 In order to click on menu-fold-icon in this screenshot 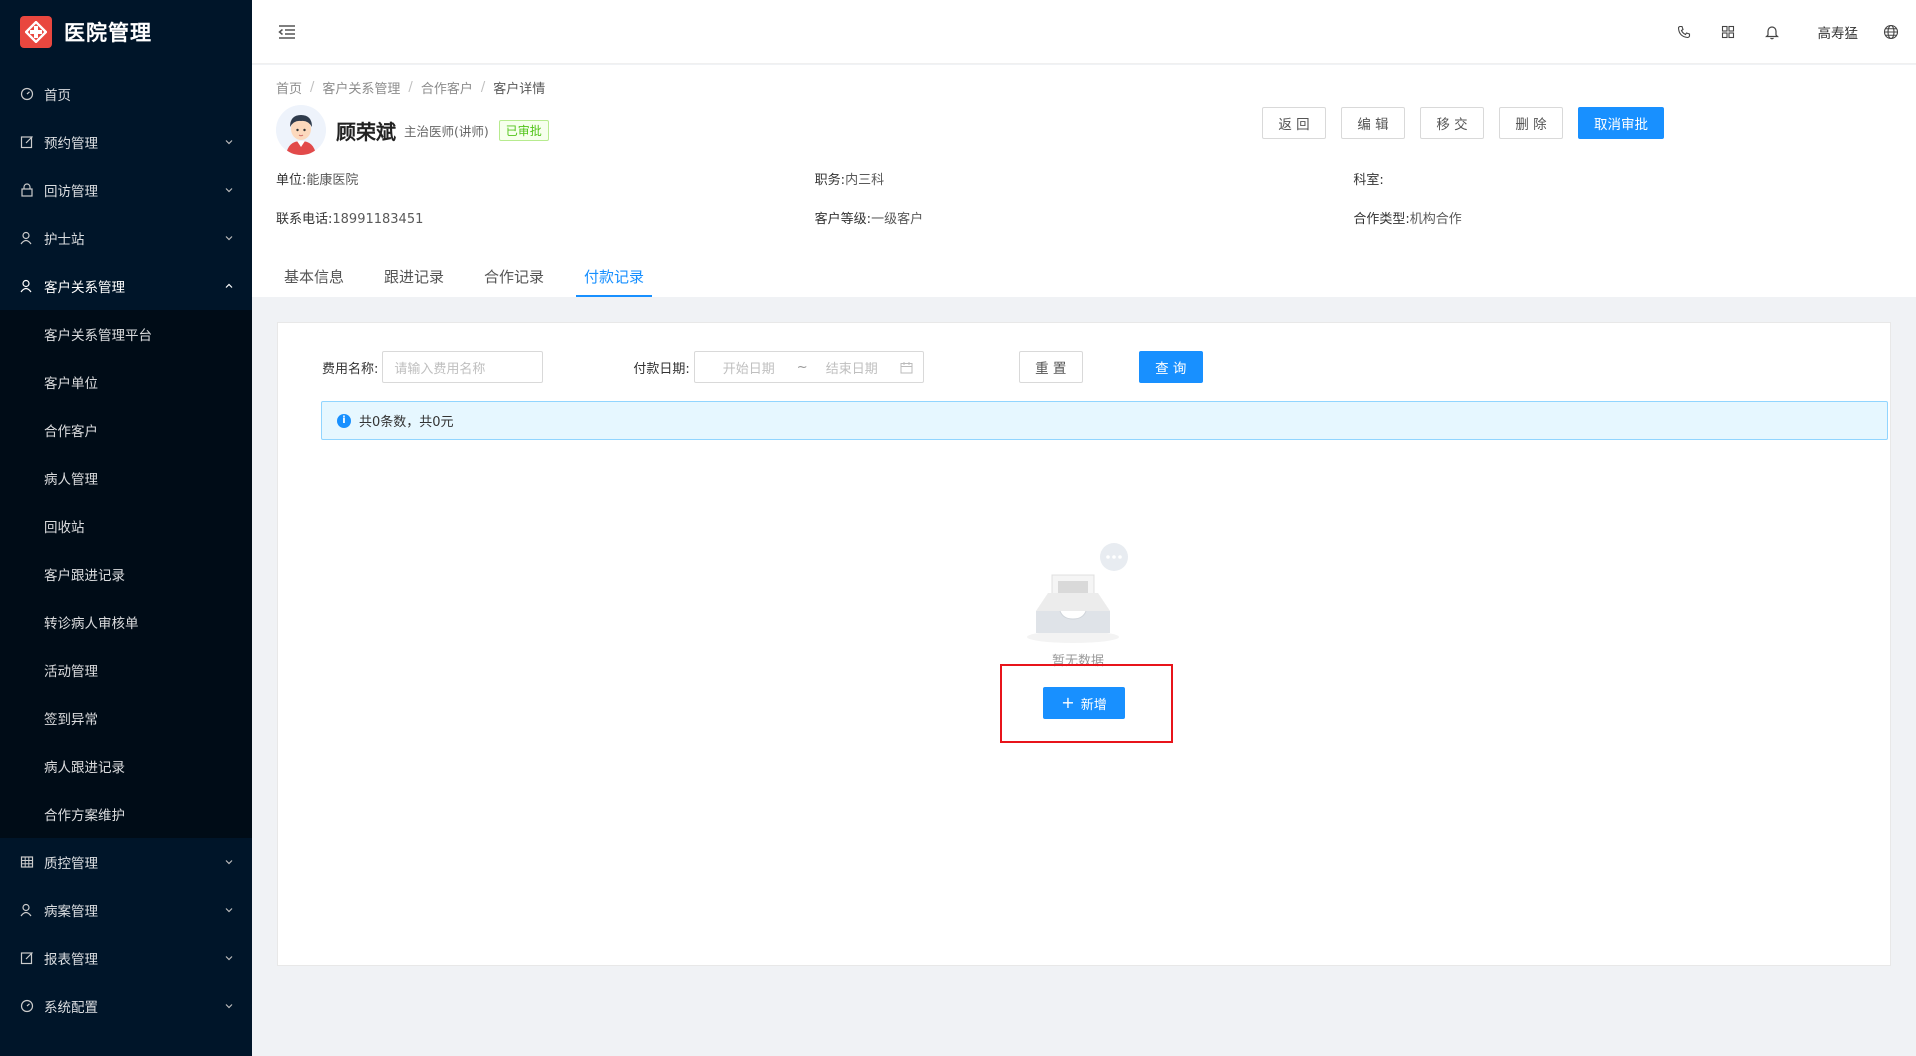, I will do `click(287, 32)`.